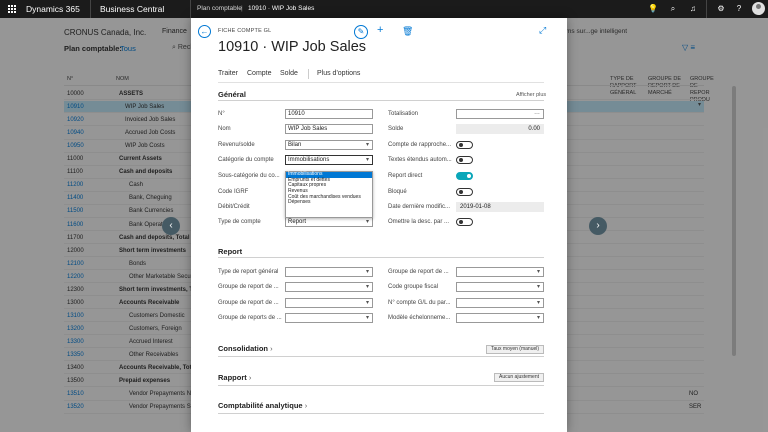 Image resolution: width=768 pixels, height=432 pixels. I want to click on search-icon: ⌕, so click(673, 9).